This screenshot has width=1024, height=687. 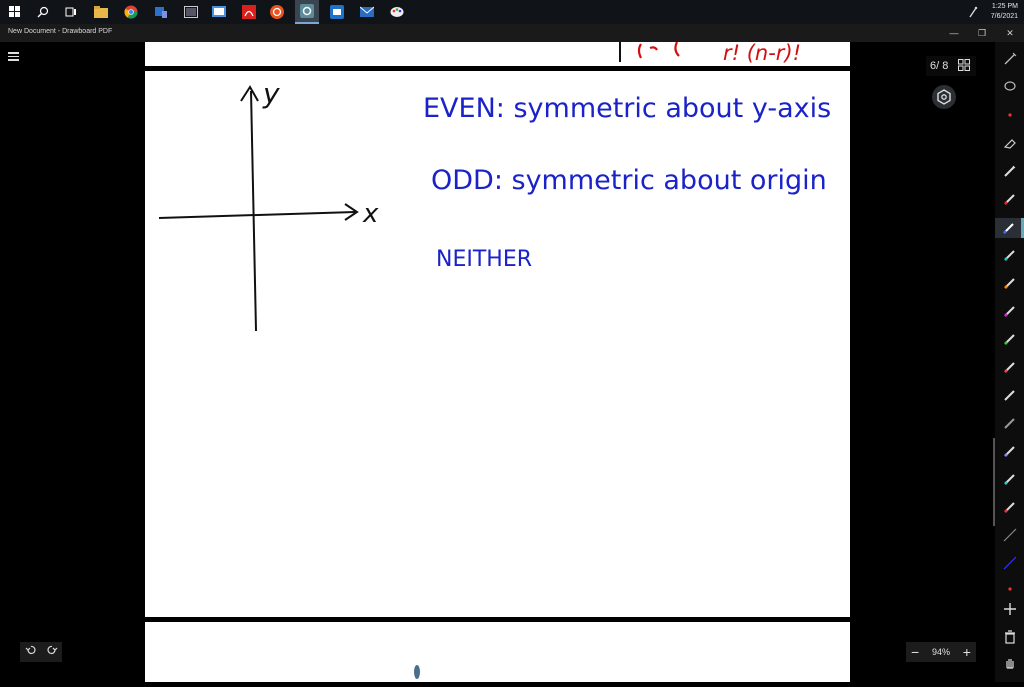 What do you see at coordinates (1010, 396) in the screenshot?
I see `pen-white-icon` at bounding box center [1010, 396].